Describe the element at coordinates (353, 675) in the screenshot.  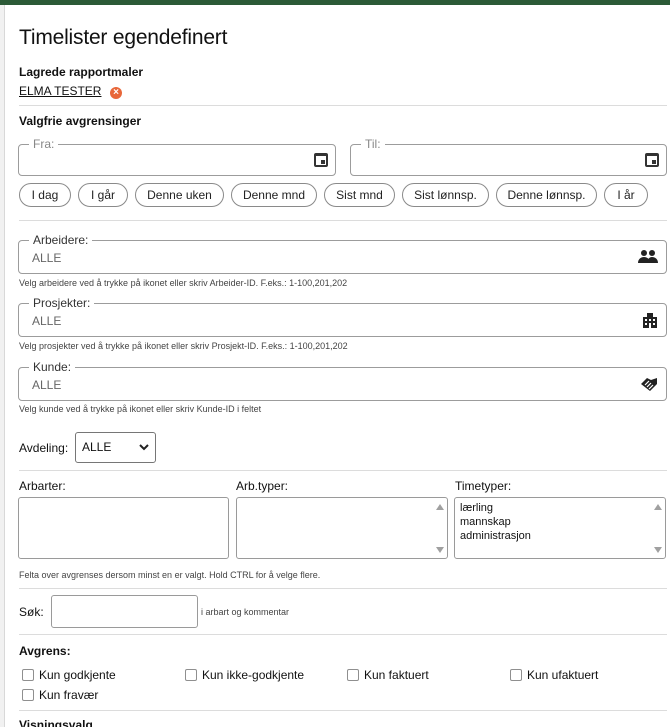
I see `invoiced-only-checkbox` at that location.